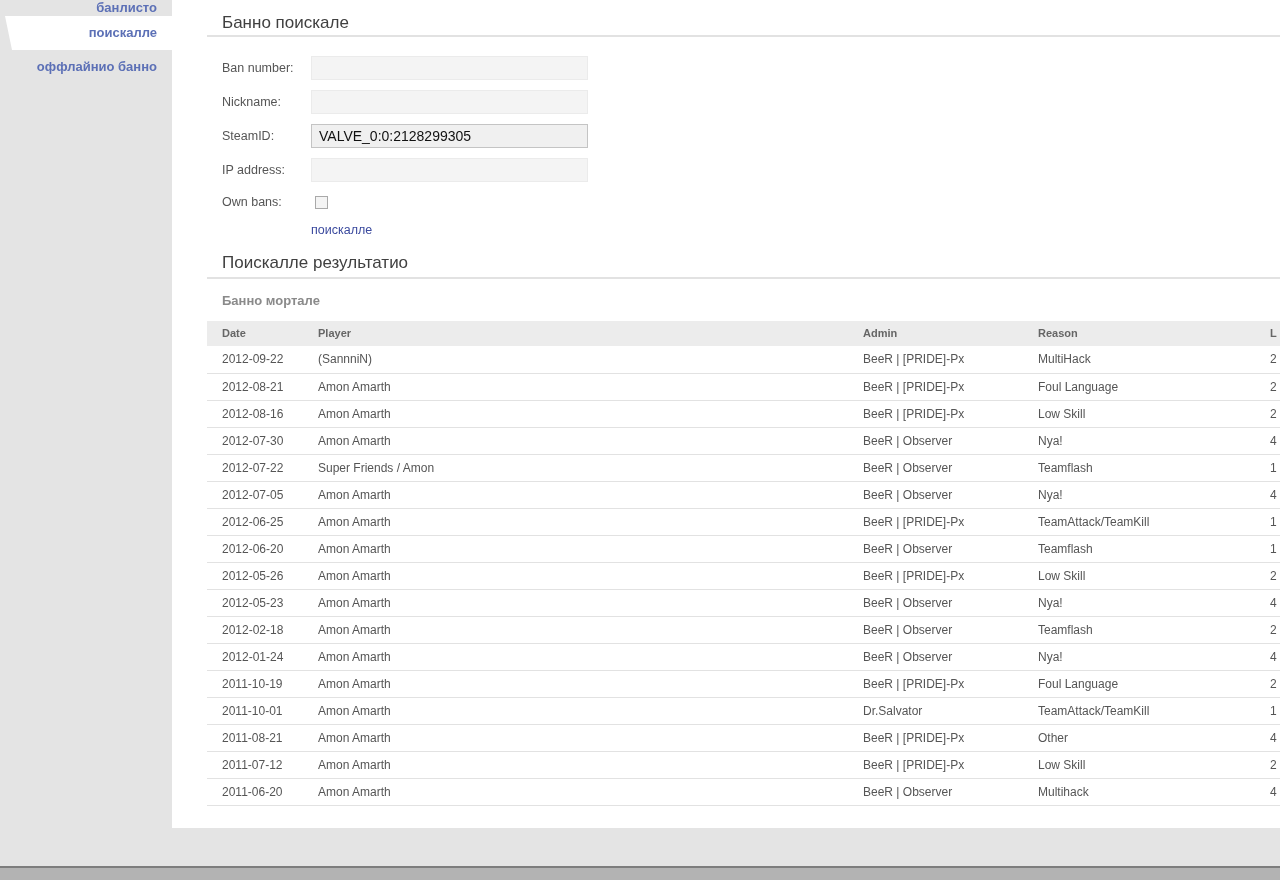  Describe the element at coordinates (255, 548) in the screenshot. I see `table-cell: 2012-06-20` at that location.